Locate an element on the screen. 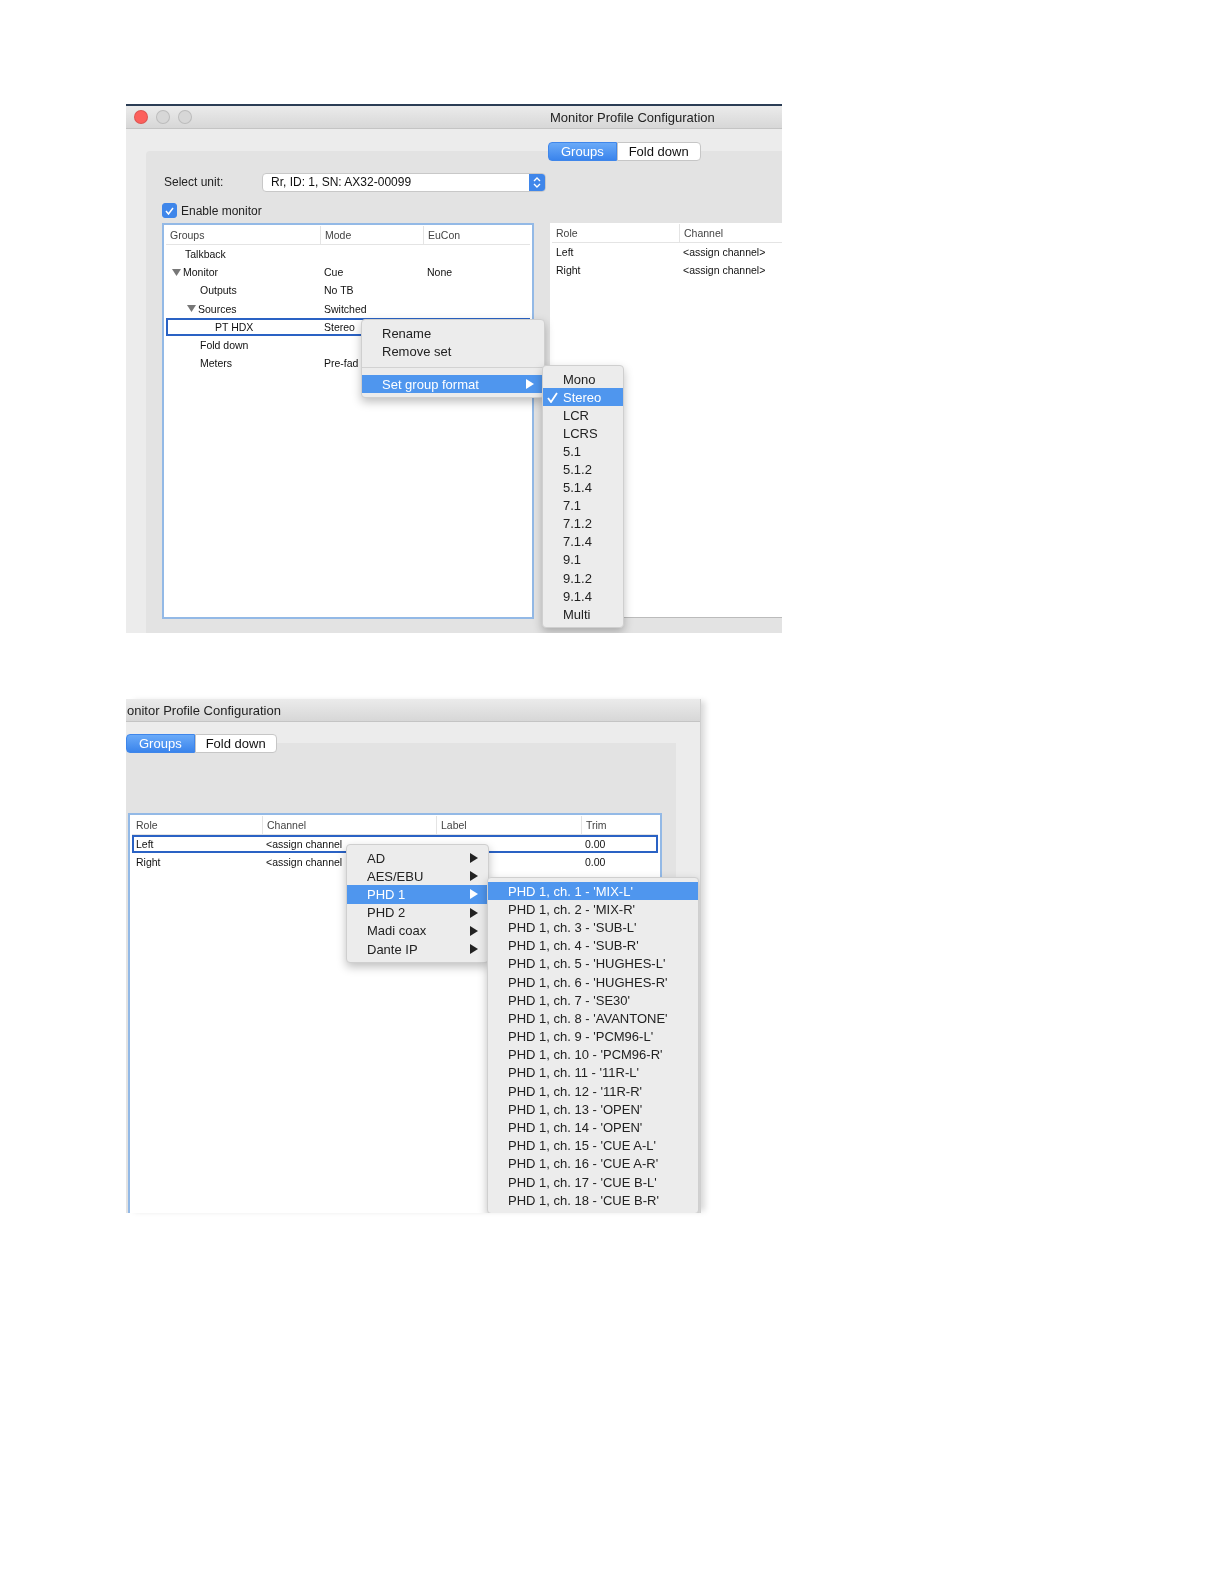 The height and width of the screenshot is (1584, 1224). menu-item: PHD 1, ch. 2 - 'MIX-R' is located at coordinates (593, 909).